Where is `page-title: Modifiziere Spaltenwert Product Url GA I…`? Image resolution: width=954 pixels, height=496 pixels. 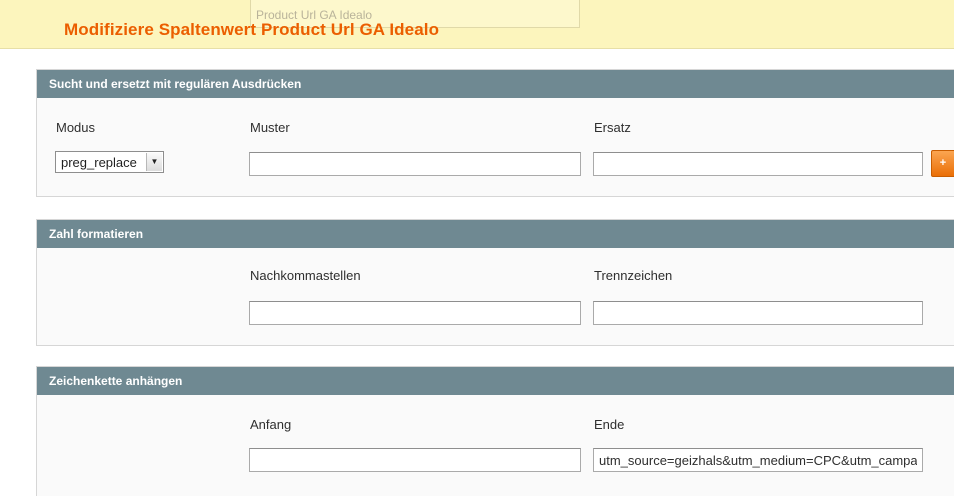
page-title: Modifiziere Spaltenwert Product Url GA I… is located at coordinates (252, 29).